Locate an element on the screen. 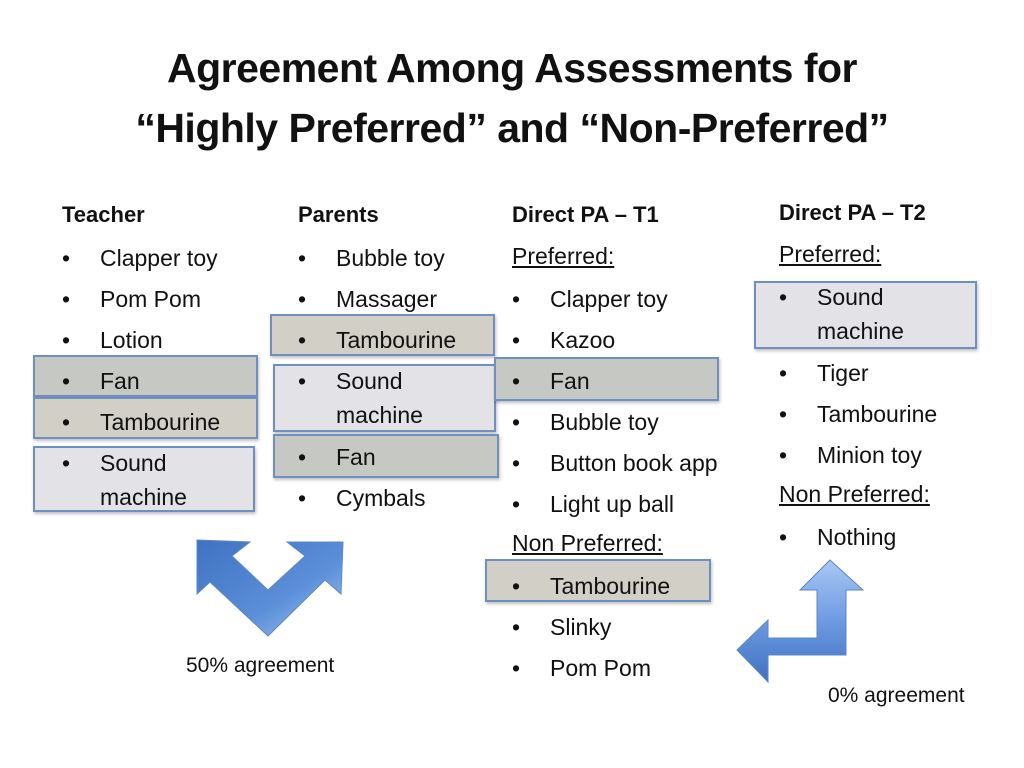 This screenshot has height=768, width=1024. t2-header: Direct PA – T2 is located at coordinates (852, 212).